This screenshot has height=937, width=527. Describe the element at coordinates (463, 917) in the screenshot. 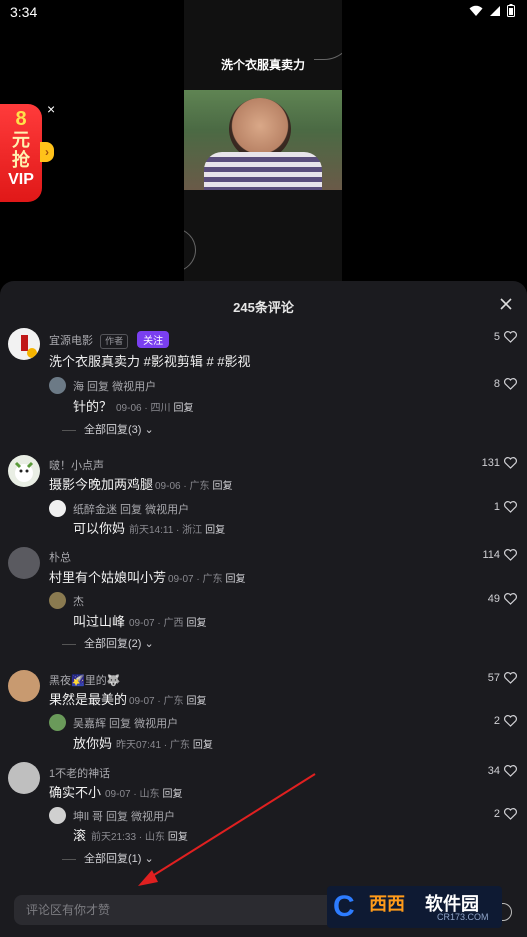

I see `watermark-domain: CR173.COM` at that location.